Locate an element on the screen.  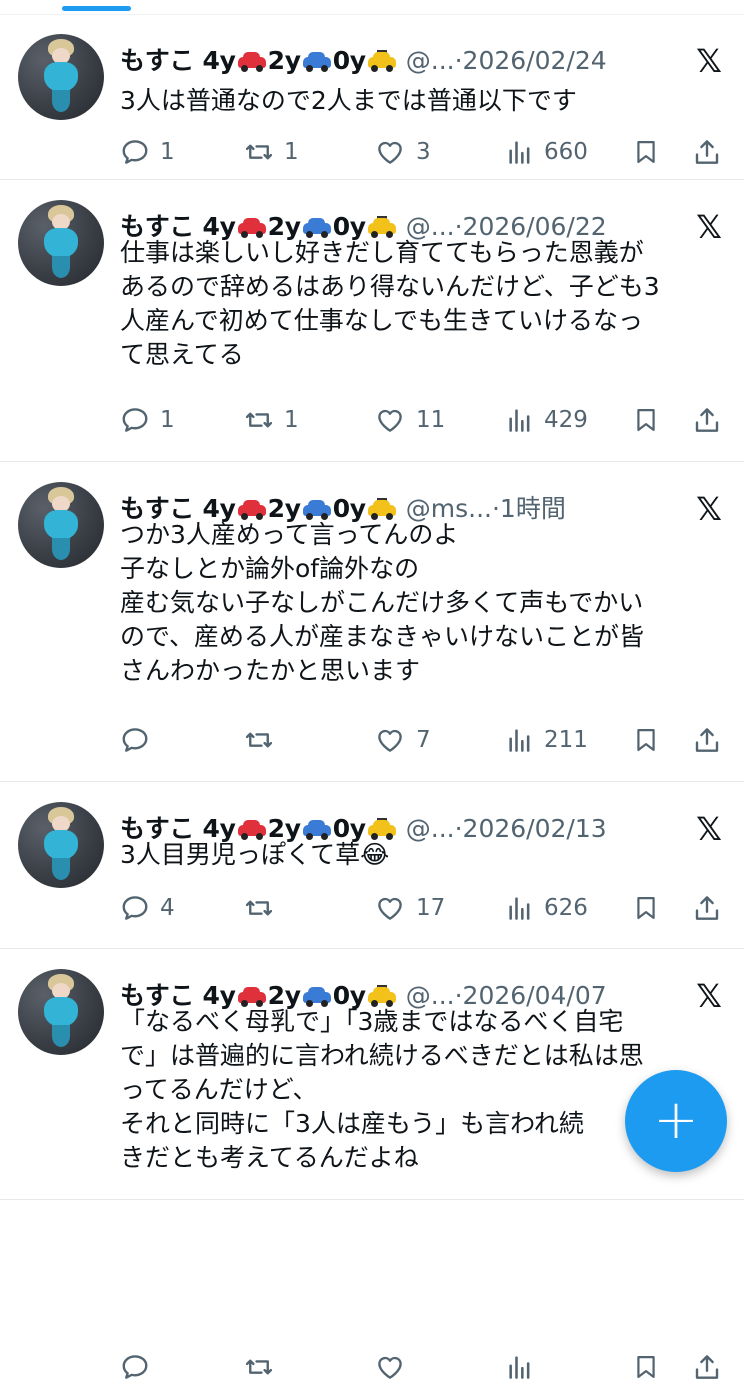
view-count: 626 is located at coordinates (566, 907).